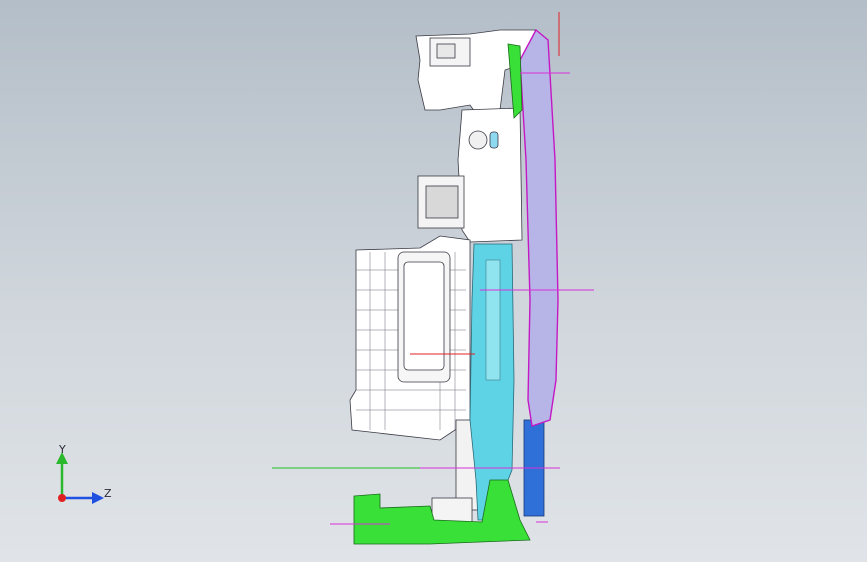  What do you see at coordinates (515, 81) in the screenshot?
I see `green-strip` at bounding box center [515, 81].